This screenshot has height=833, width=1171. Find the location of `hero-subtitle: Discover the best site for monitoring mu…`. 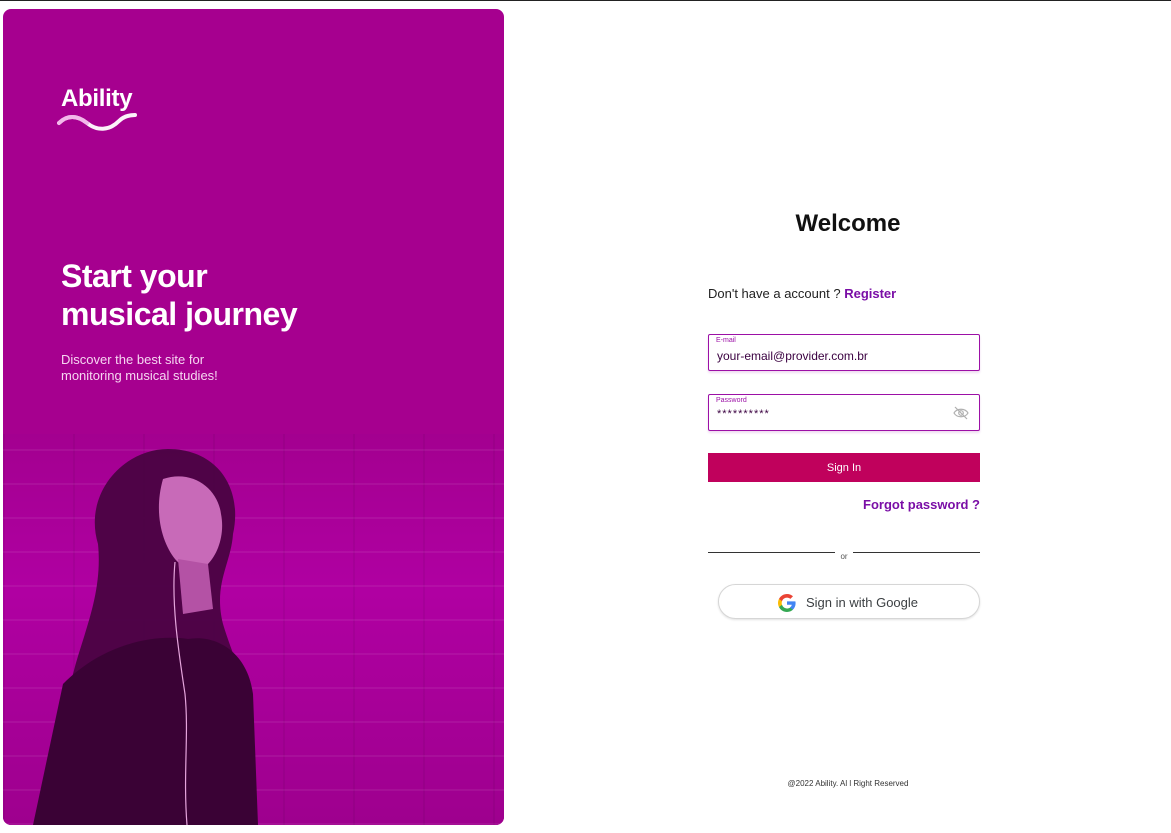

hero-subtitle: Discover the best site for monitoring mu… is located at coordinates (191, 368).